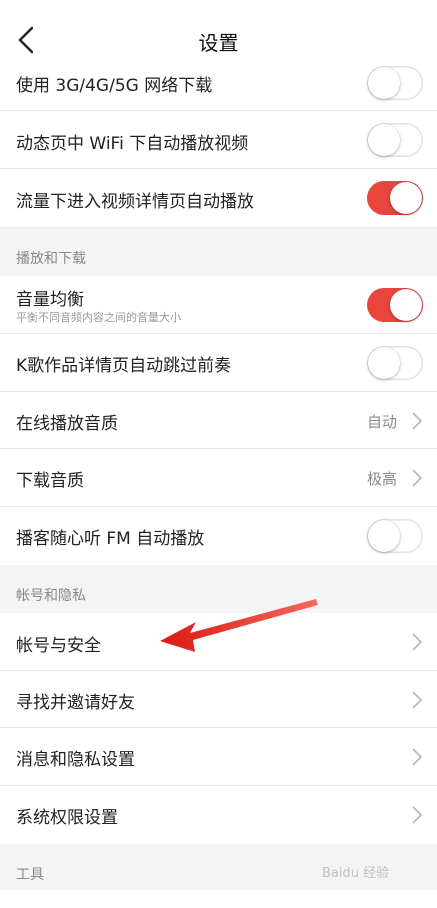  I want to click on setting-row-volume-balance: 音量均衡 平衡不同音频内容之间的音量大小, so click(218, 305).